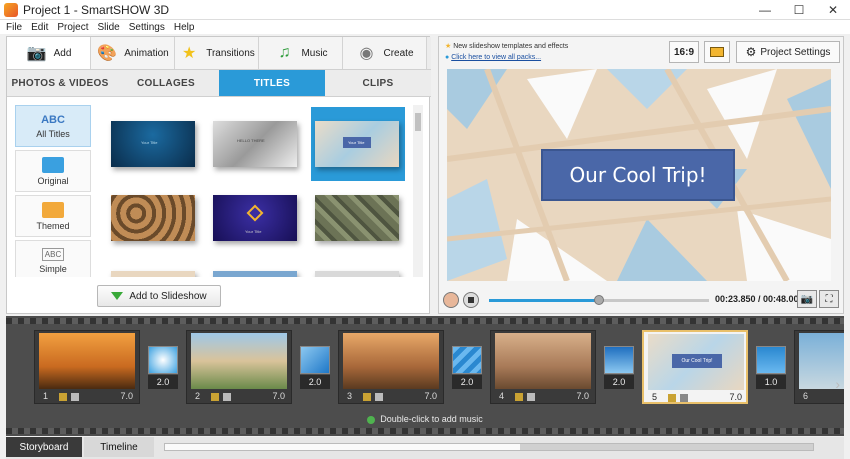 Image resolution: width=850 pixels, height=459 pixels. Describe the element at coordinates (431, 419) in the screenshot. I see `music-hint-label: Double-click to add music` at that location.